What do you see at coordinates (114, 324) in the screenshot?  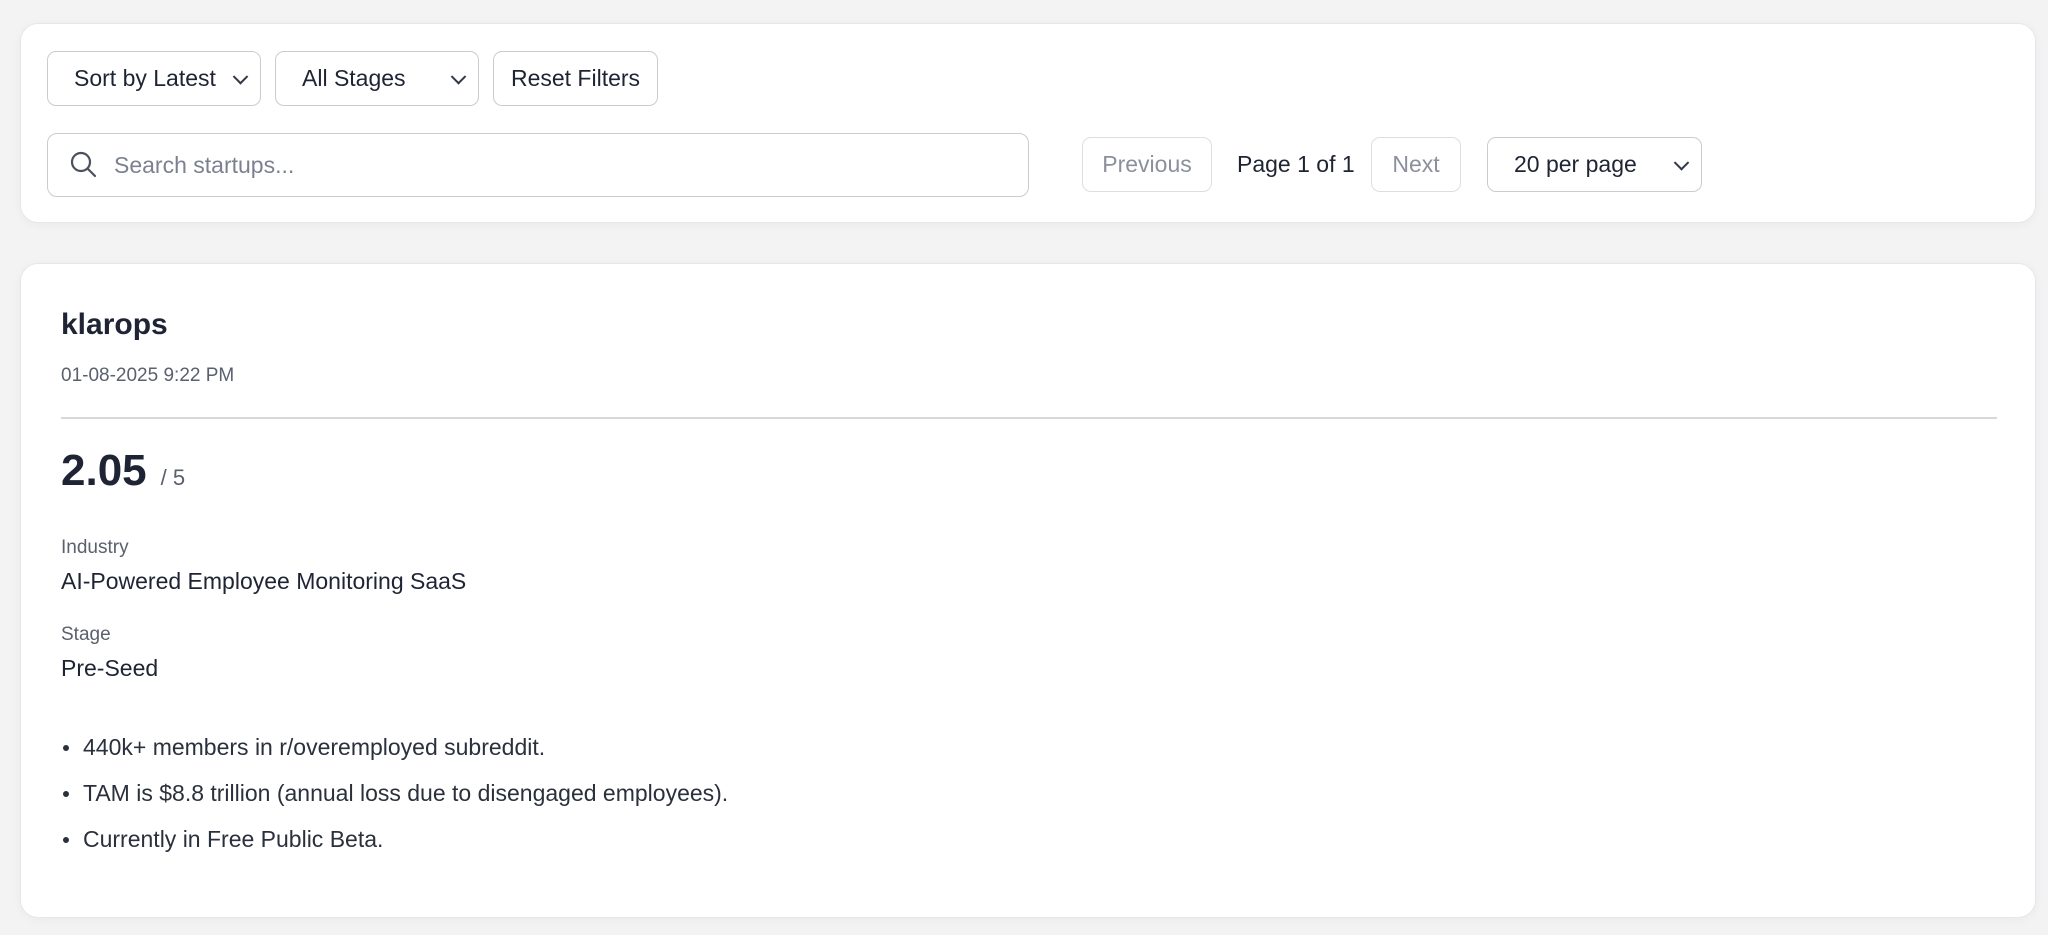 I see `startup-name: klarops` at bounding box center [114, 324].